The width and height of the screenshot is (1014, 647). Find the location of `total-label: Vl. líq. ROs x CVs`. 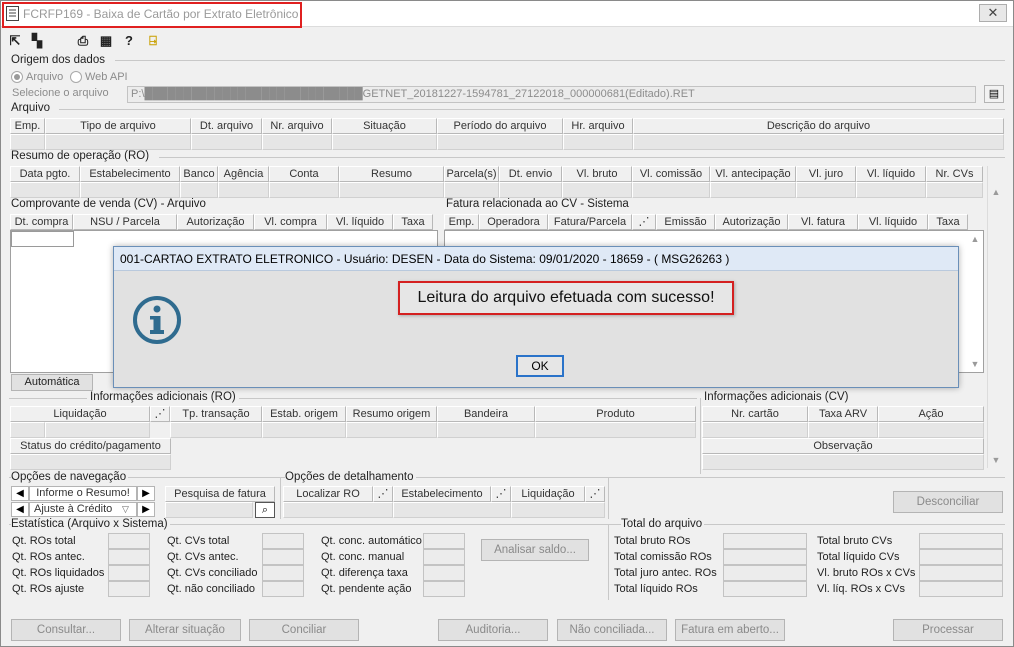

total-label: Vl. líq. ROs x CVs is located at coordinates (861, 589).